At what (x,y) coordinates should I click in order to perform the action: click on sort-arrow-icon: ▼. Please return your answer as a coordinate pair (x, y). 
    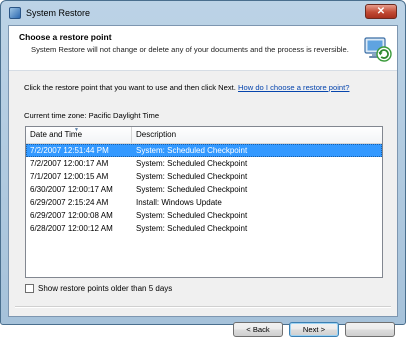
    Looking at the image, I should click on (76, 130).